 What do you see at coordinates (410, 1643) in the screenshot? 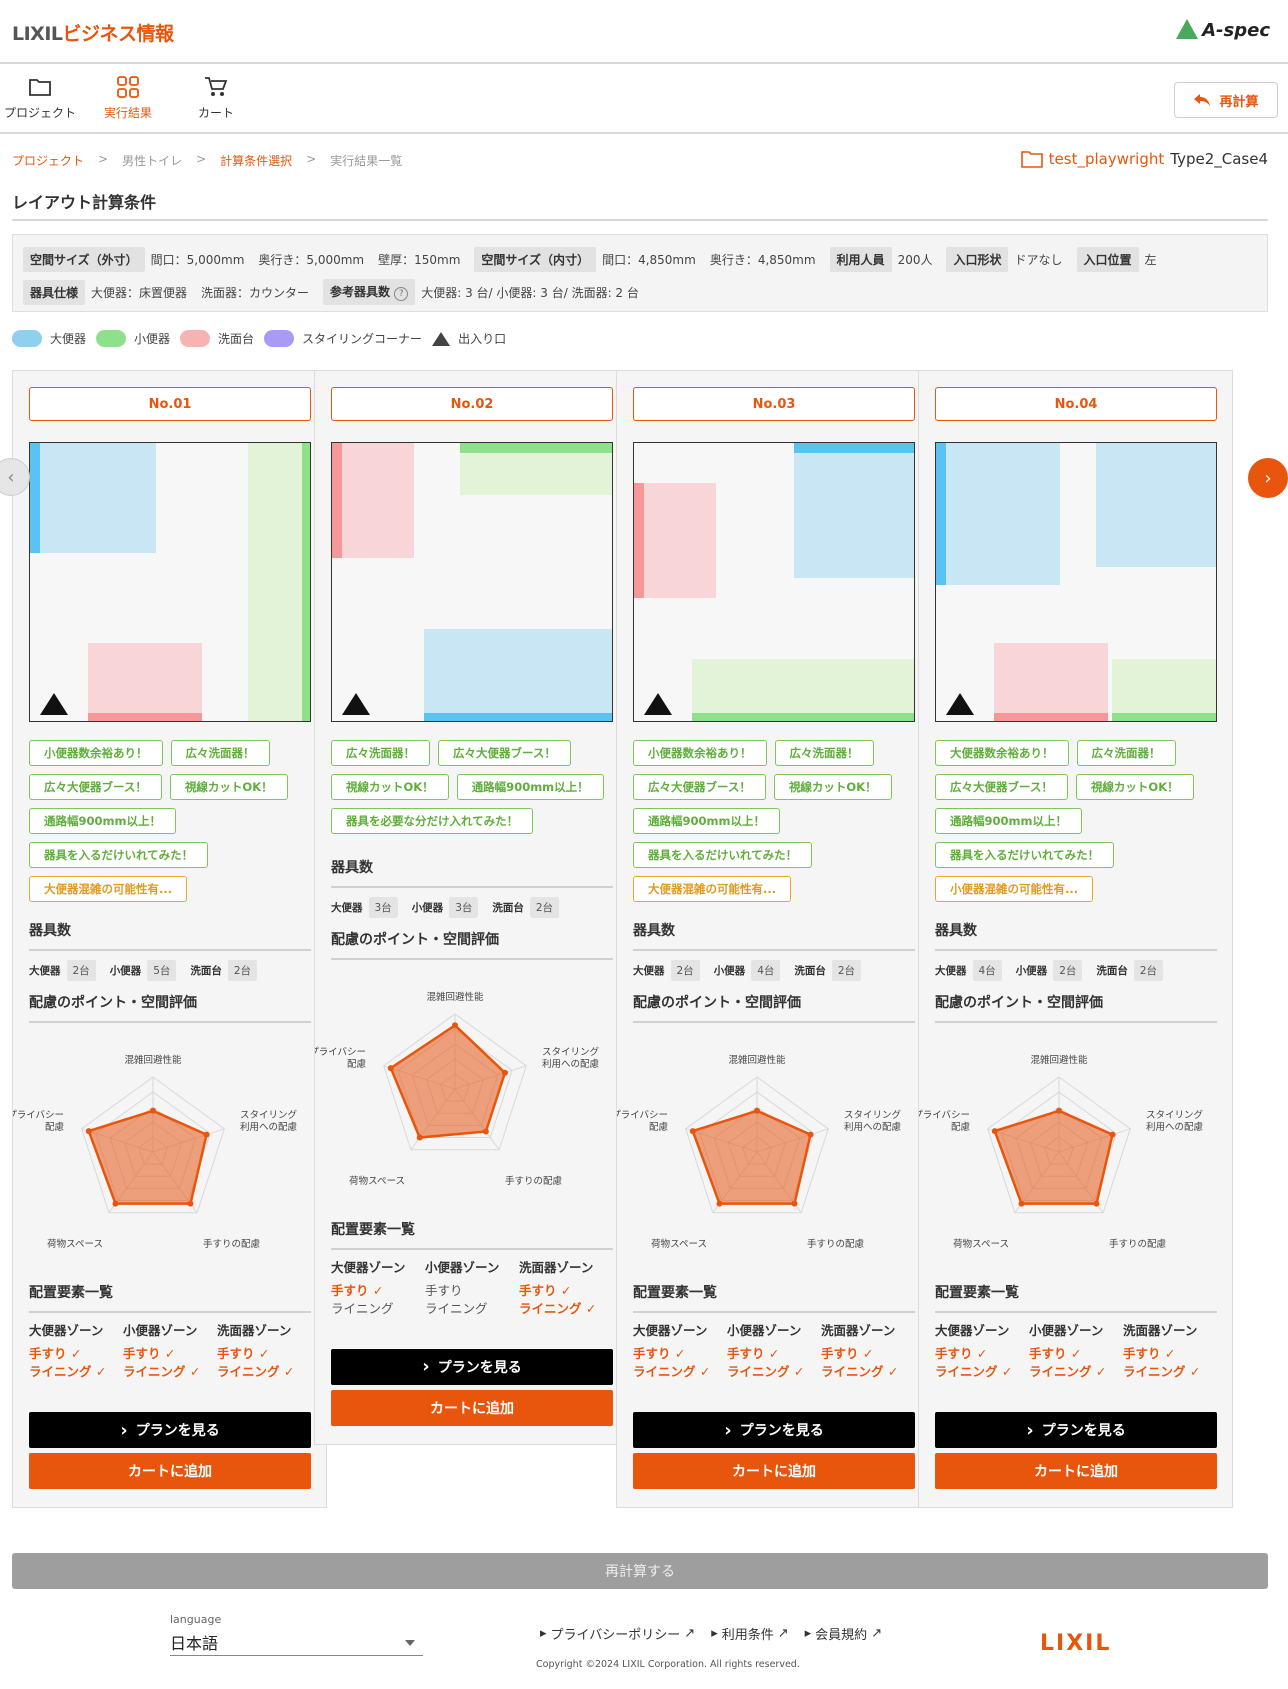
I see `caret-down-icon` at bounding box center [410, 1643].